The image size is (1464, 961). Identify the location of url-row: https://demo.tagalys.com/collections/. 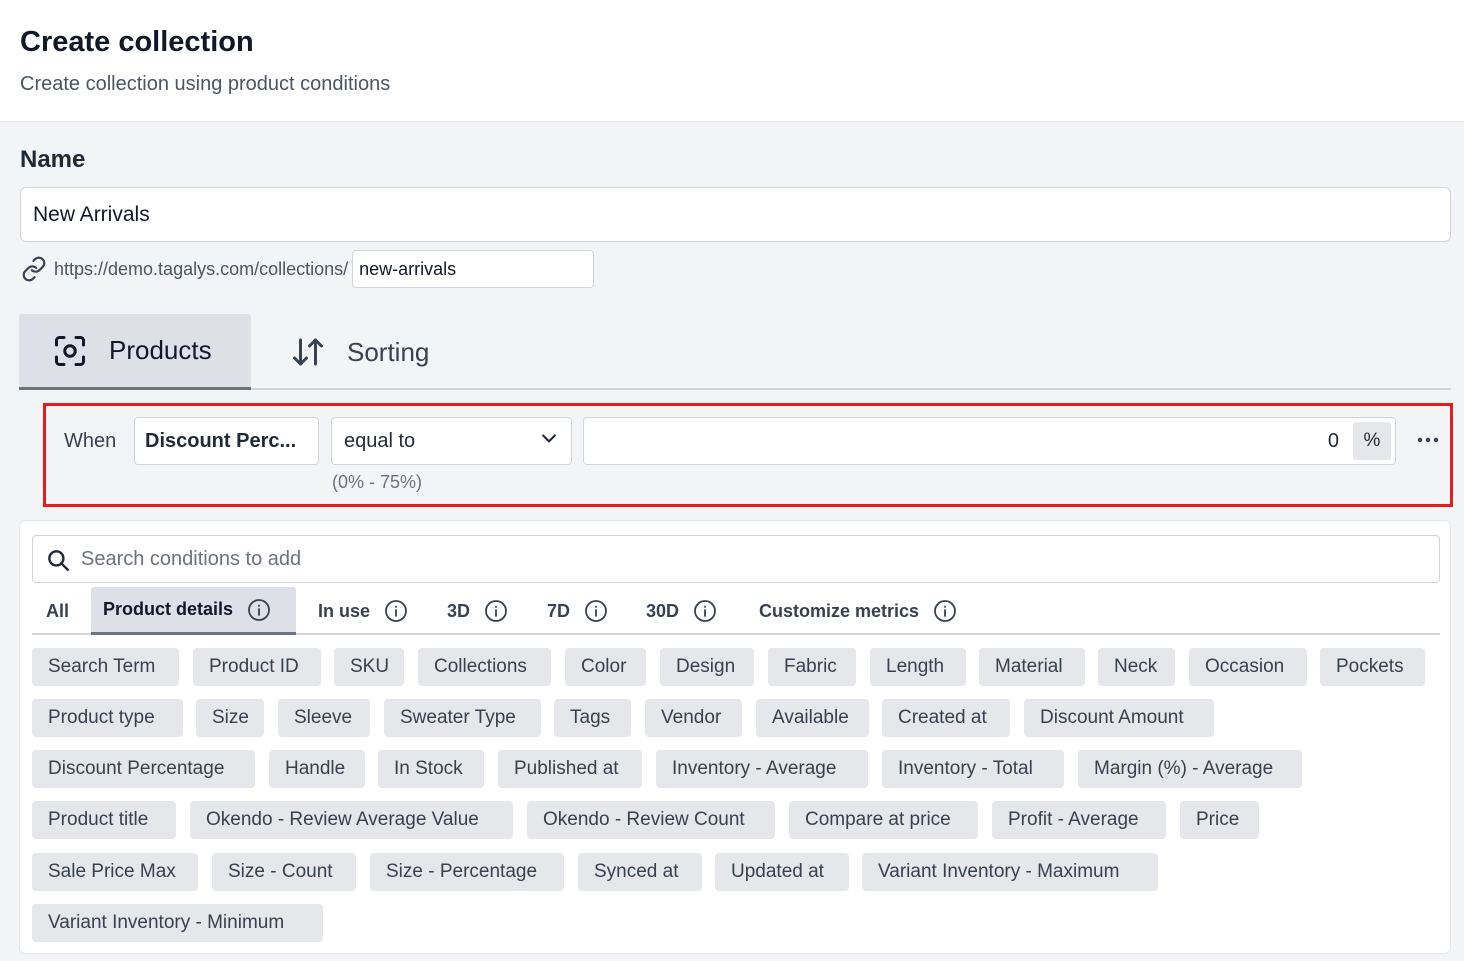
(307, 269).